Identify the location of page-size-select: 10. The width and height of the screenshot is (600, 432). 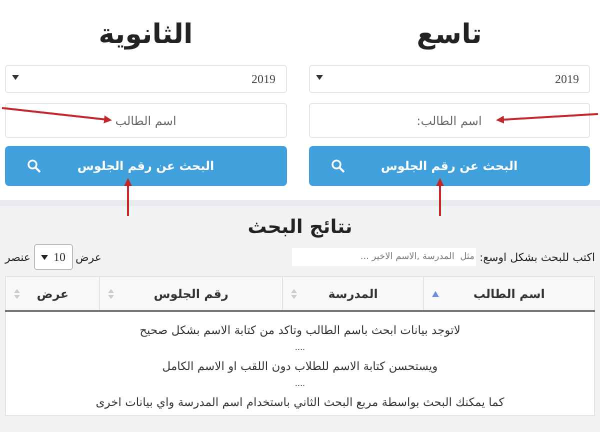
(53, 257).